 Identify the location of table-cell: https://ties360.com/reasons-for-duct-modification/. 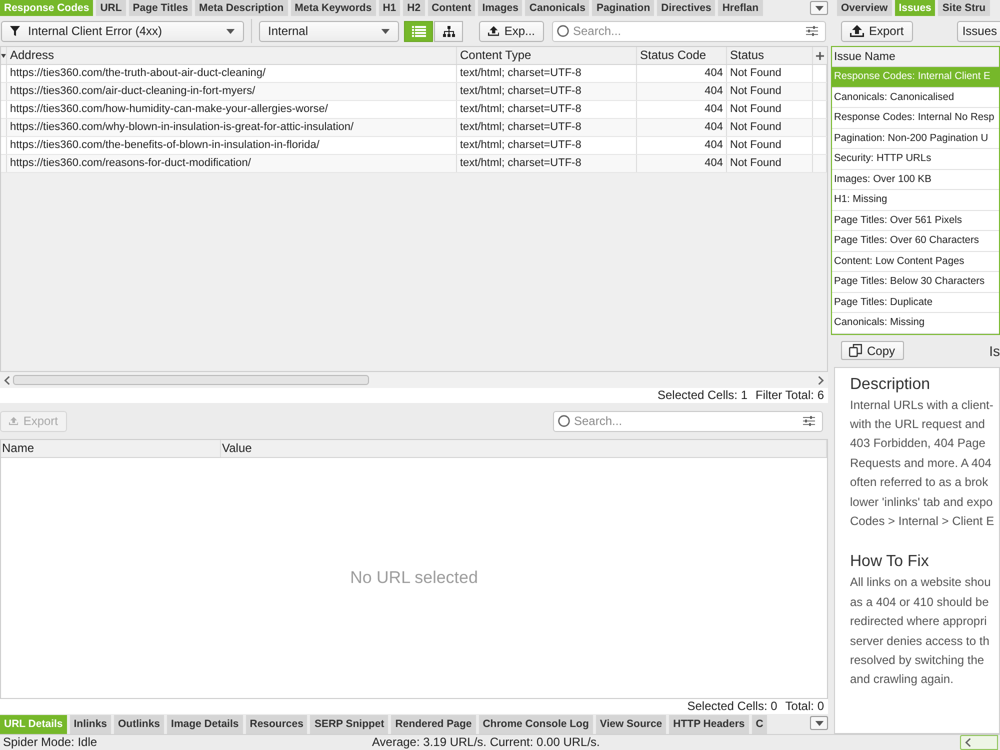
(232, 163).